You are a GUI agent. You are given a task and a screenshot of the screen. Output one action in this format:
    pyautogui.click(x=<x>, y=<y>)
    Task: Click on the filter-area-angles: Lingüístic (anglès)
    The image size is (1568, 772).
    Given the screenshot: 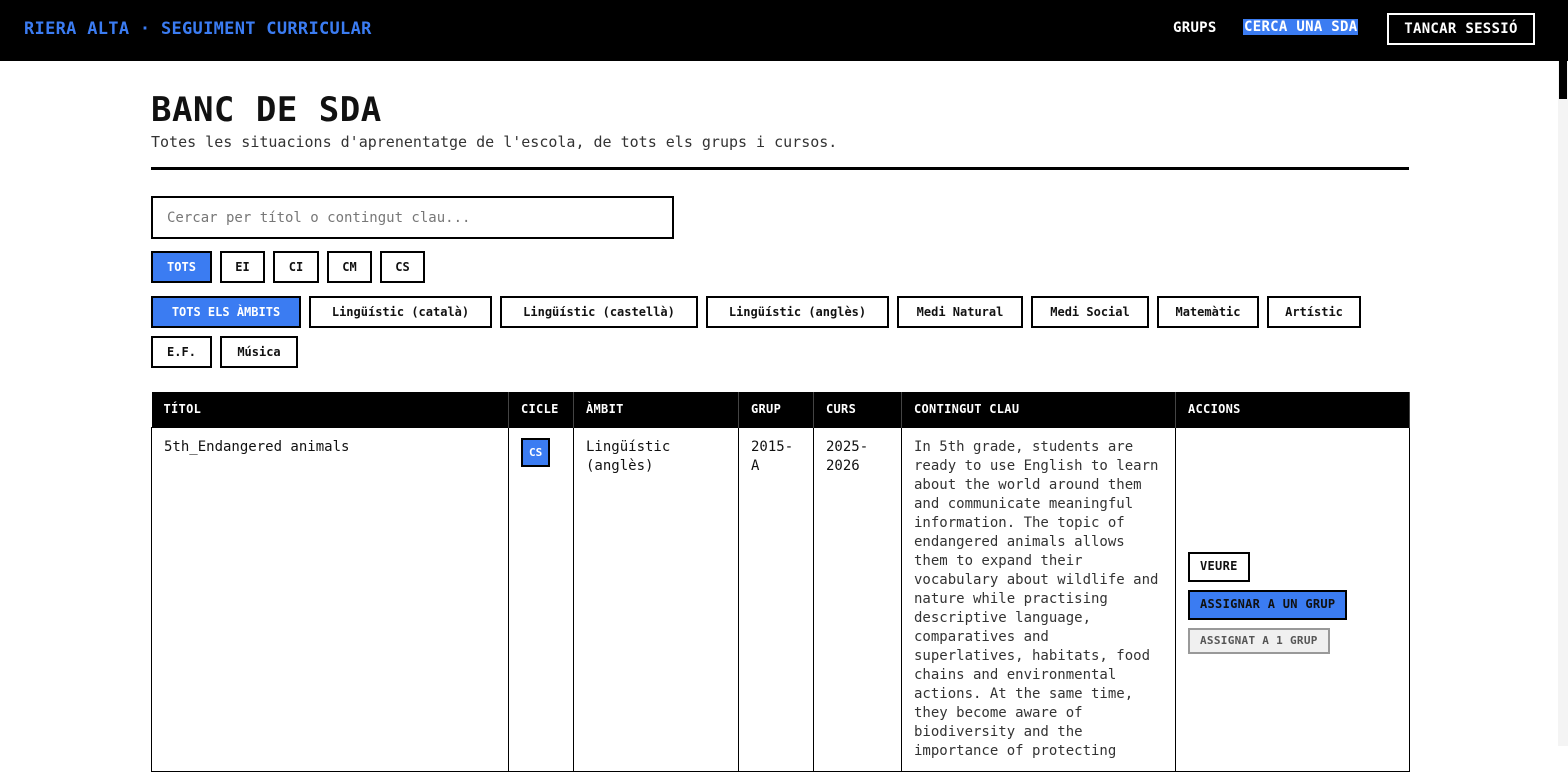 What is the action you would take?
    pyautogui.click(x=797, y=312)
    